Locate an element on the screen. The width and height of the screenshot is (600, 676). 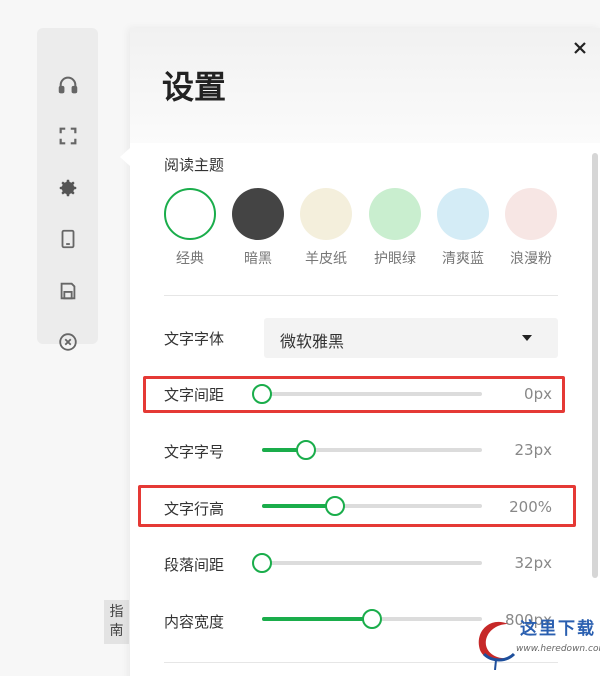
page-title: 设置 is located at coordinates (194, 87).